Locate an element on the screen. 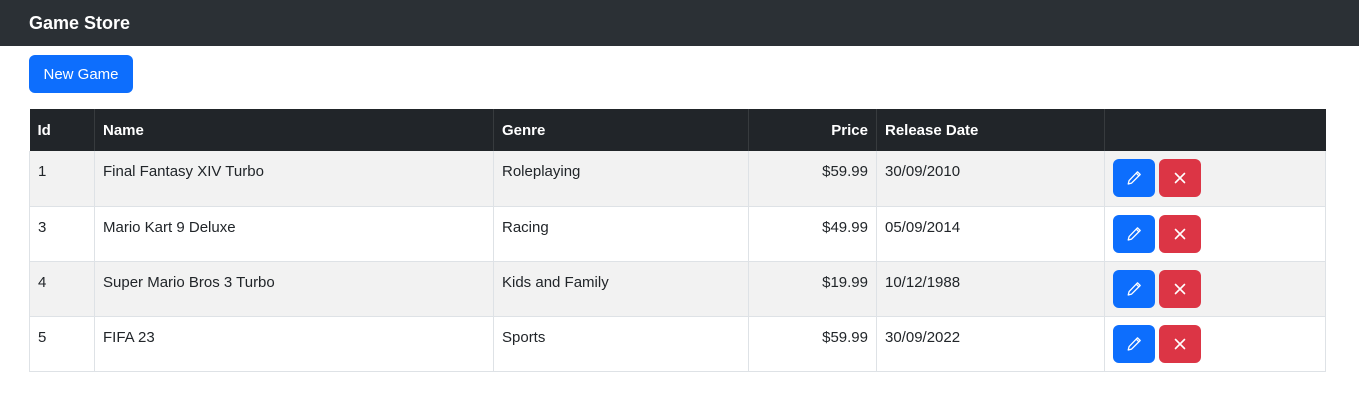 The image size is (1359, 416). cell-genre: Sports is located at coordinates (621, 344).